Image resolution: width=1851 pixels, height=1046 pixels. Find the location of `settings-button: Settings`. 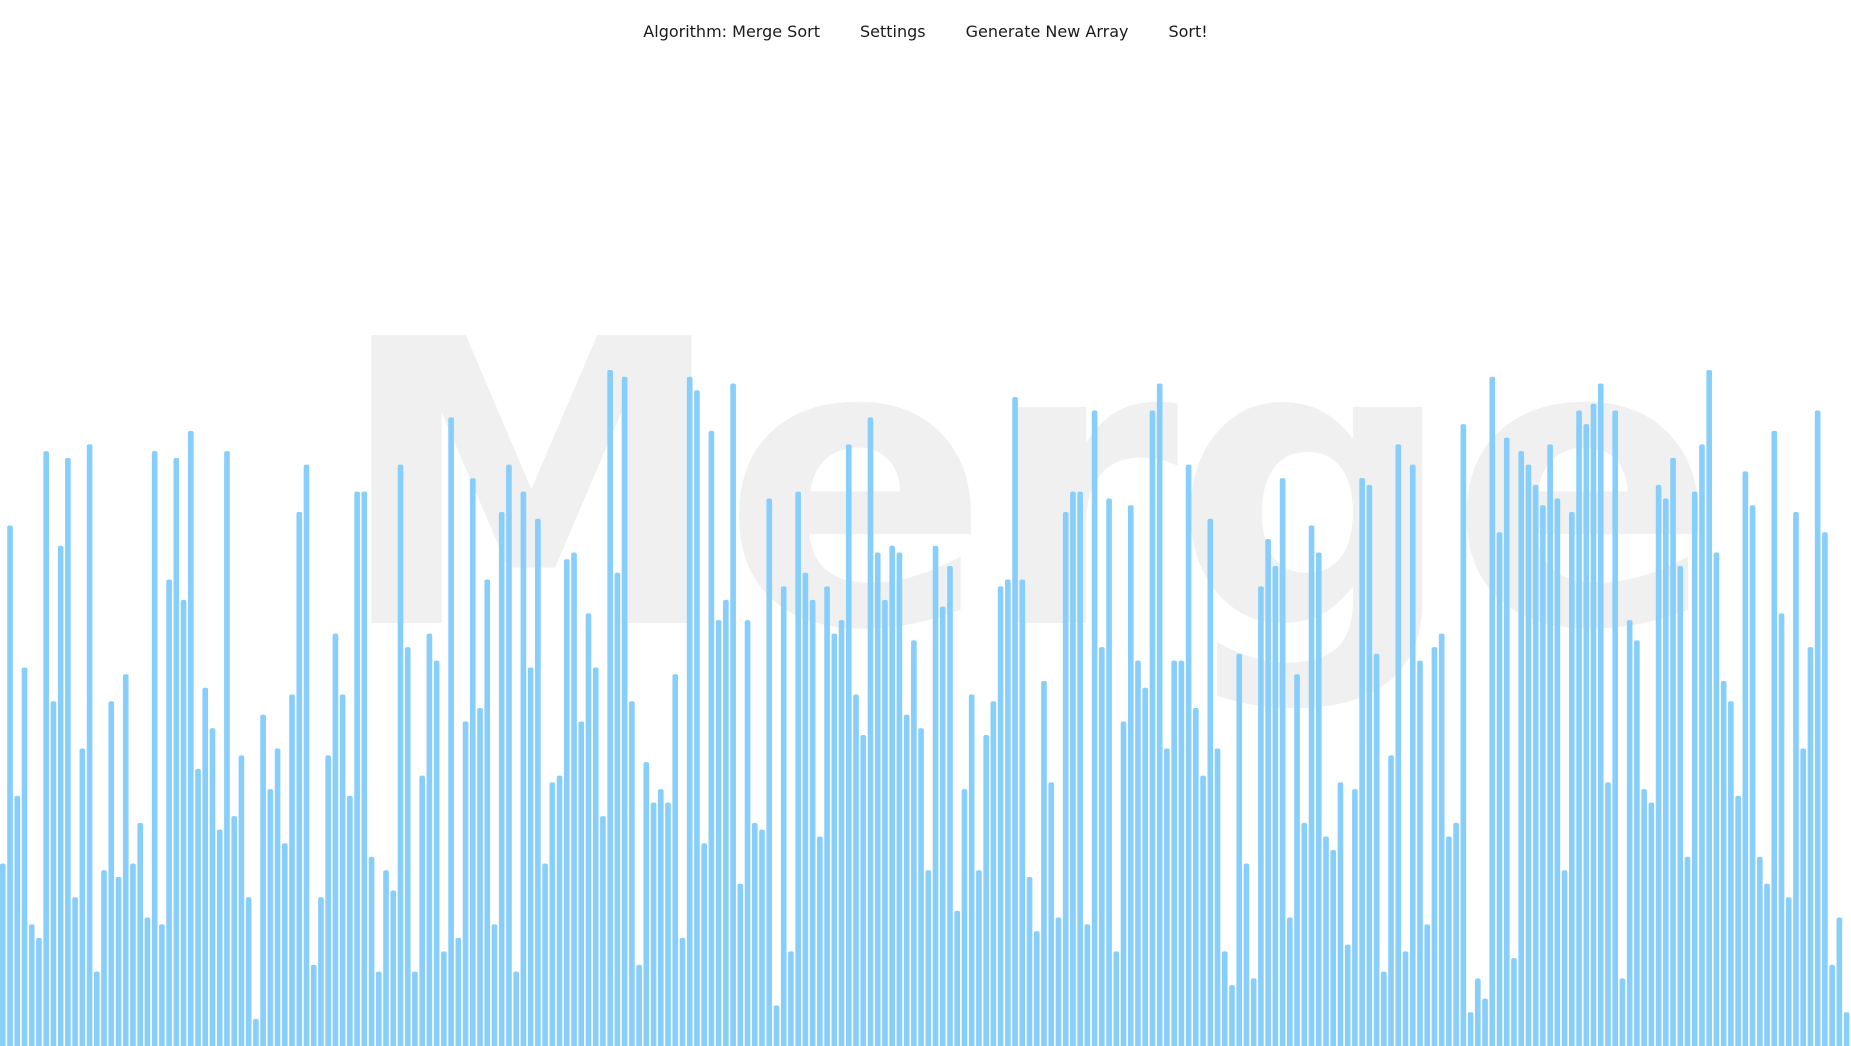

settings-button: Settings is located at coordinates (893, 31).